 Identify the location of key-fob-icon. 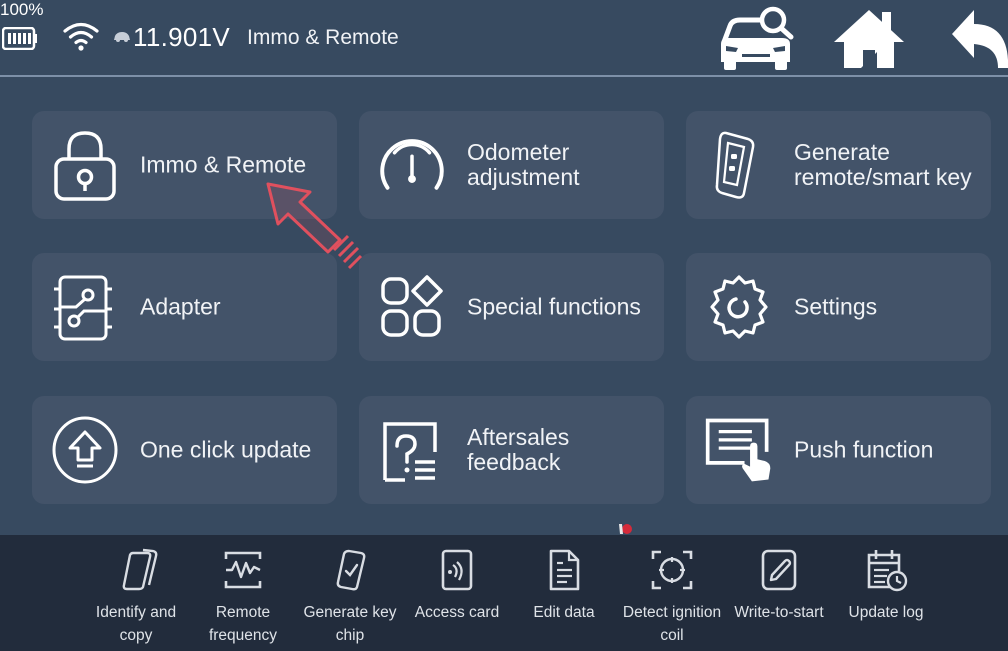
(735, 165).